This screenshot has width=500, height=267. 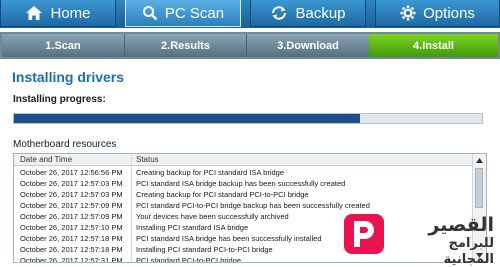 I want to click on top-nav-bar: Home PC Scan Backup Options, so click(x=250, y=14).